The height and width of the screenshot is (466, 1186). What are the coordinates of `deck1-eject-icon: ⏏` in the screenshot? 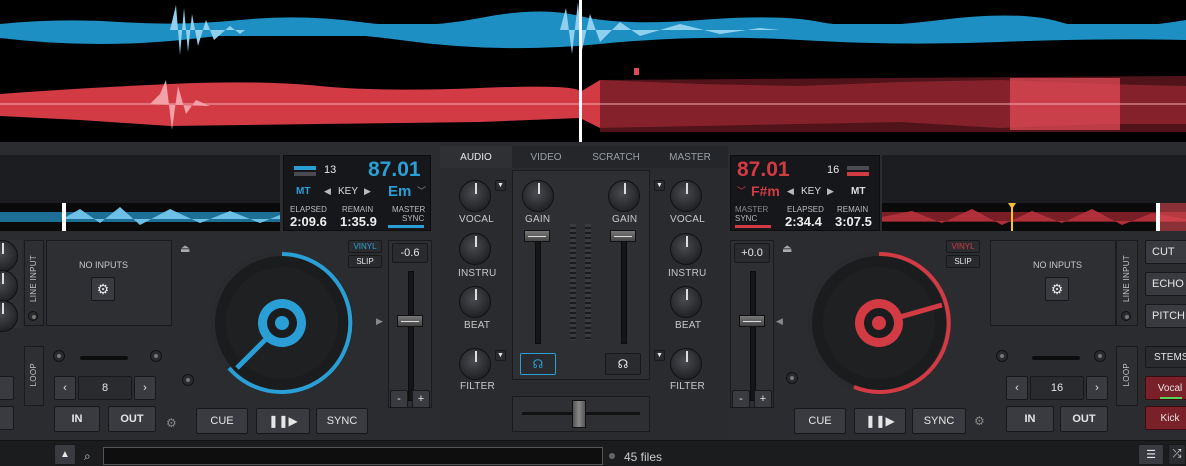 It's located at (185, 248).